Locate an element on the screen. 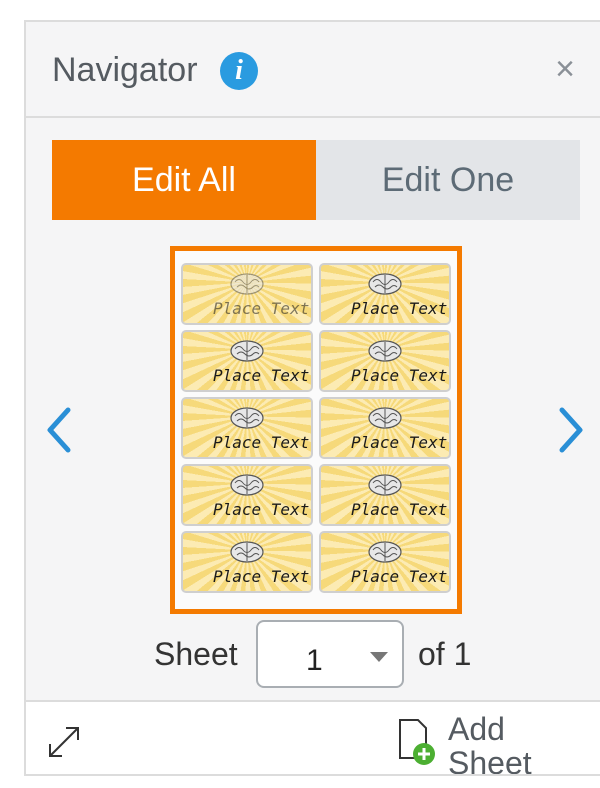 The width and height of the screenshot is (600, 788). tab-edit-one: Edit One is located at coordinates (448, 180).